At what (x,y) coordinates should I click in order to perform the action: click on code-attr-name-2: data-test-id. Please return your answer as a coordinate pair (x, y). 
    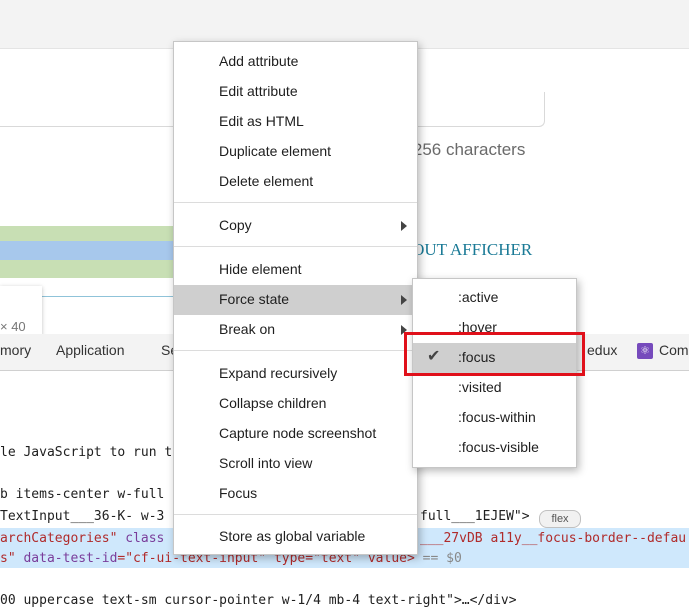
    Looking at the image, I should click on (66, 558).